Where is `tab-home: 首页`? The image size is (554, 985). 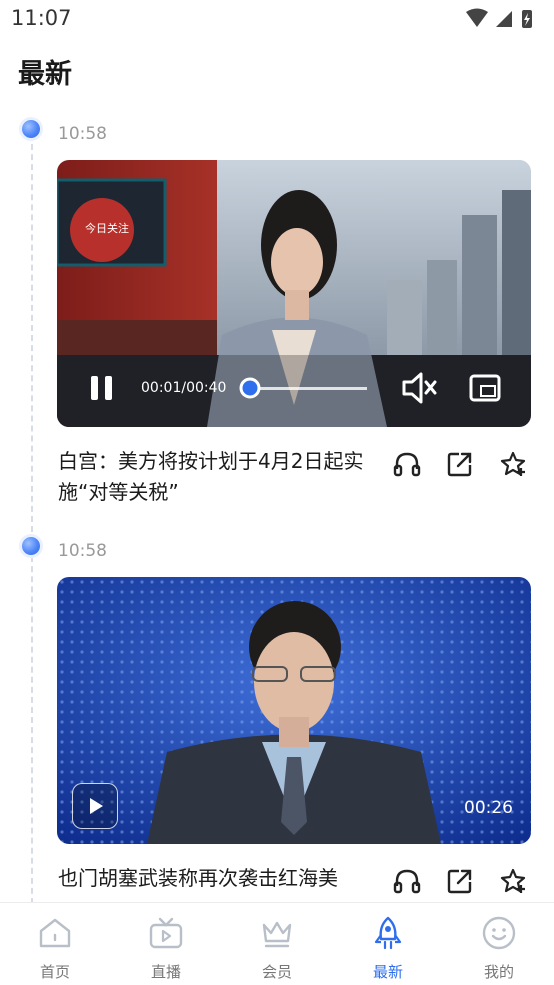 tab-home: 首页 is located at coordinates (55, 944).